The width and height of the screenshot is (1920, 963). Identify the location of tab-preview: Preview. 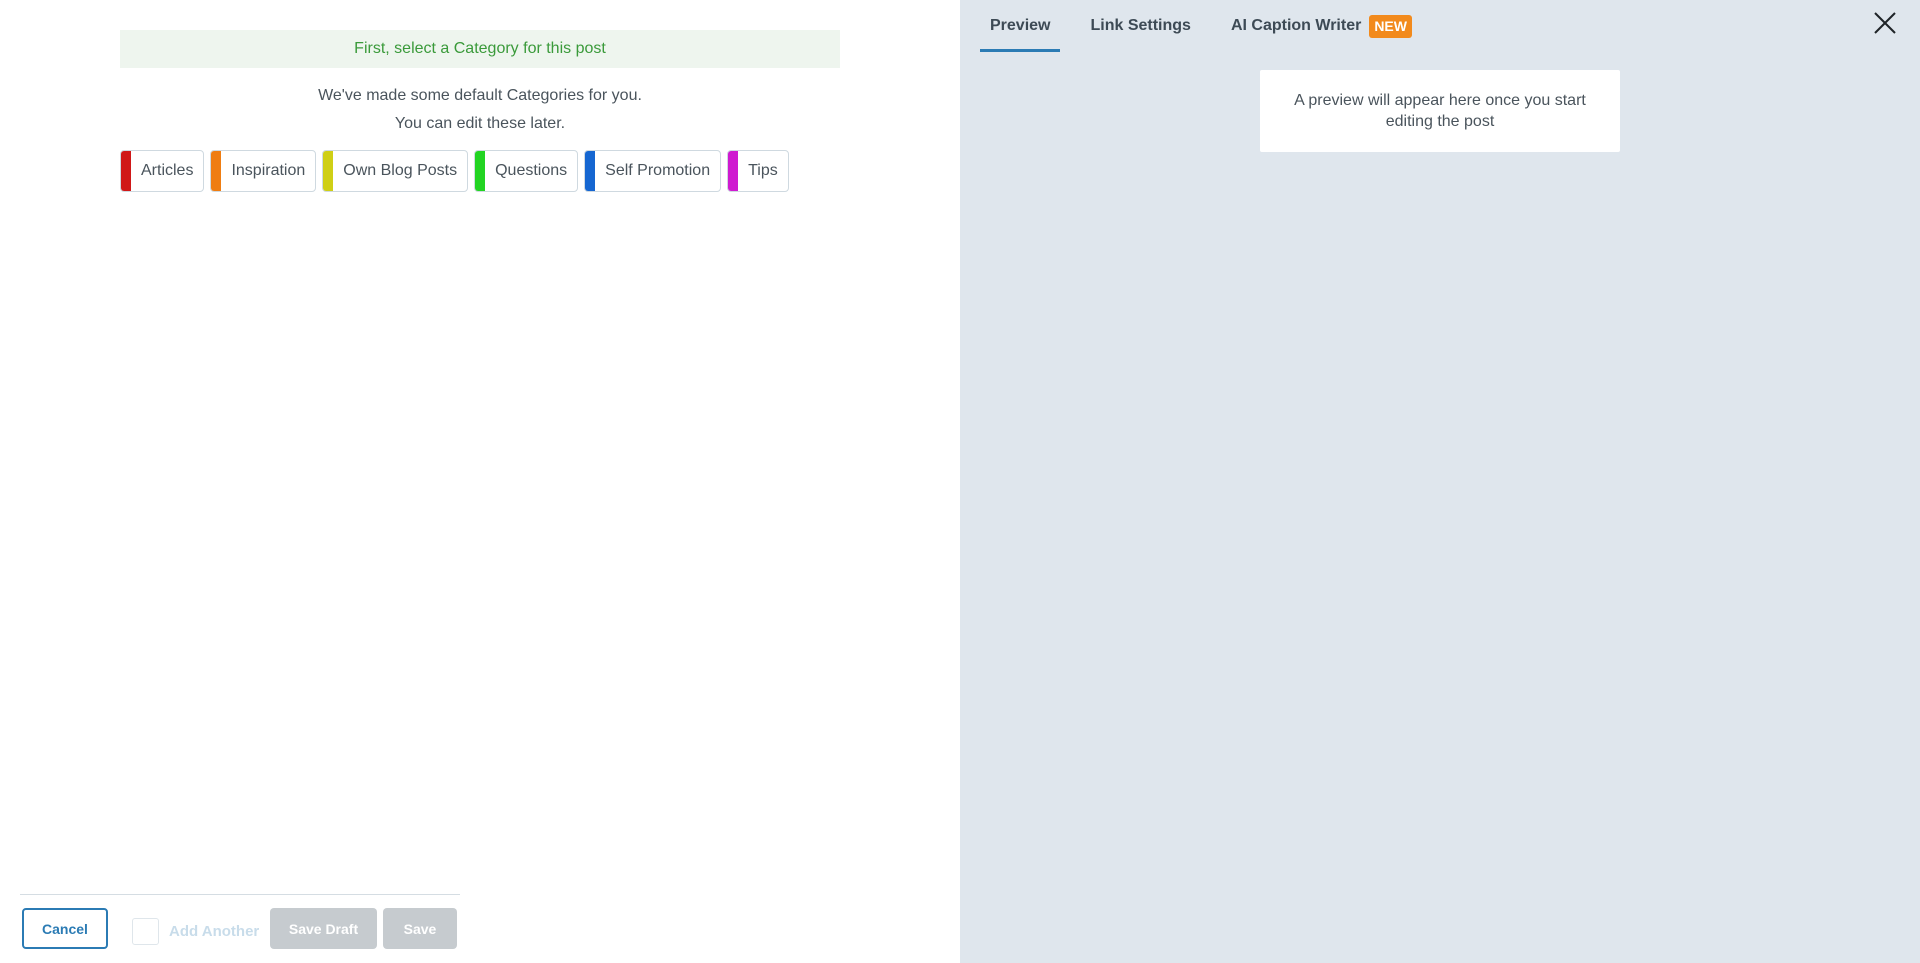
(1020, 26).